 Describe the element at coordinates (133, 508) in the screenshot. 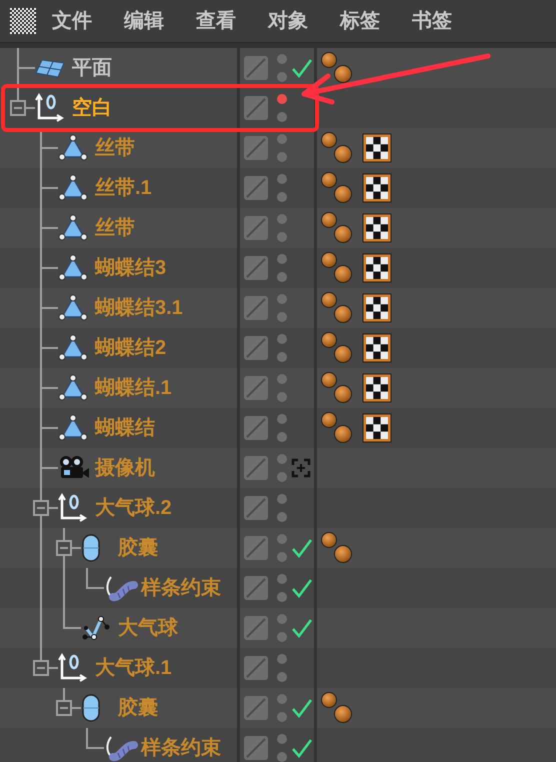

I see `object-name: 大气球.2` at that location.